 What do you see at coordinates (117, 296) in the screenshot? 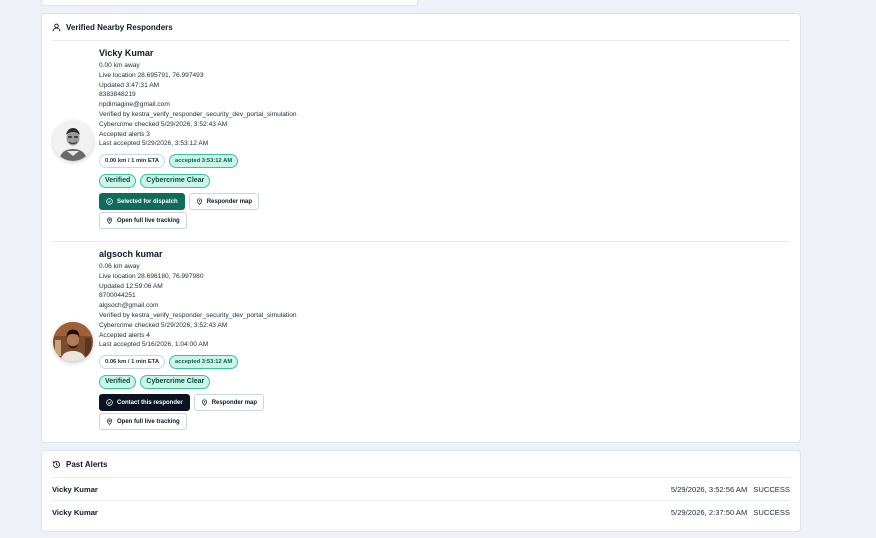
I see `responder-phone: 8700044251` at bounding box center [117, 296].